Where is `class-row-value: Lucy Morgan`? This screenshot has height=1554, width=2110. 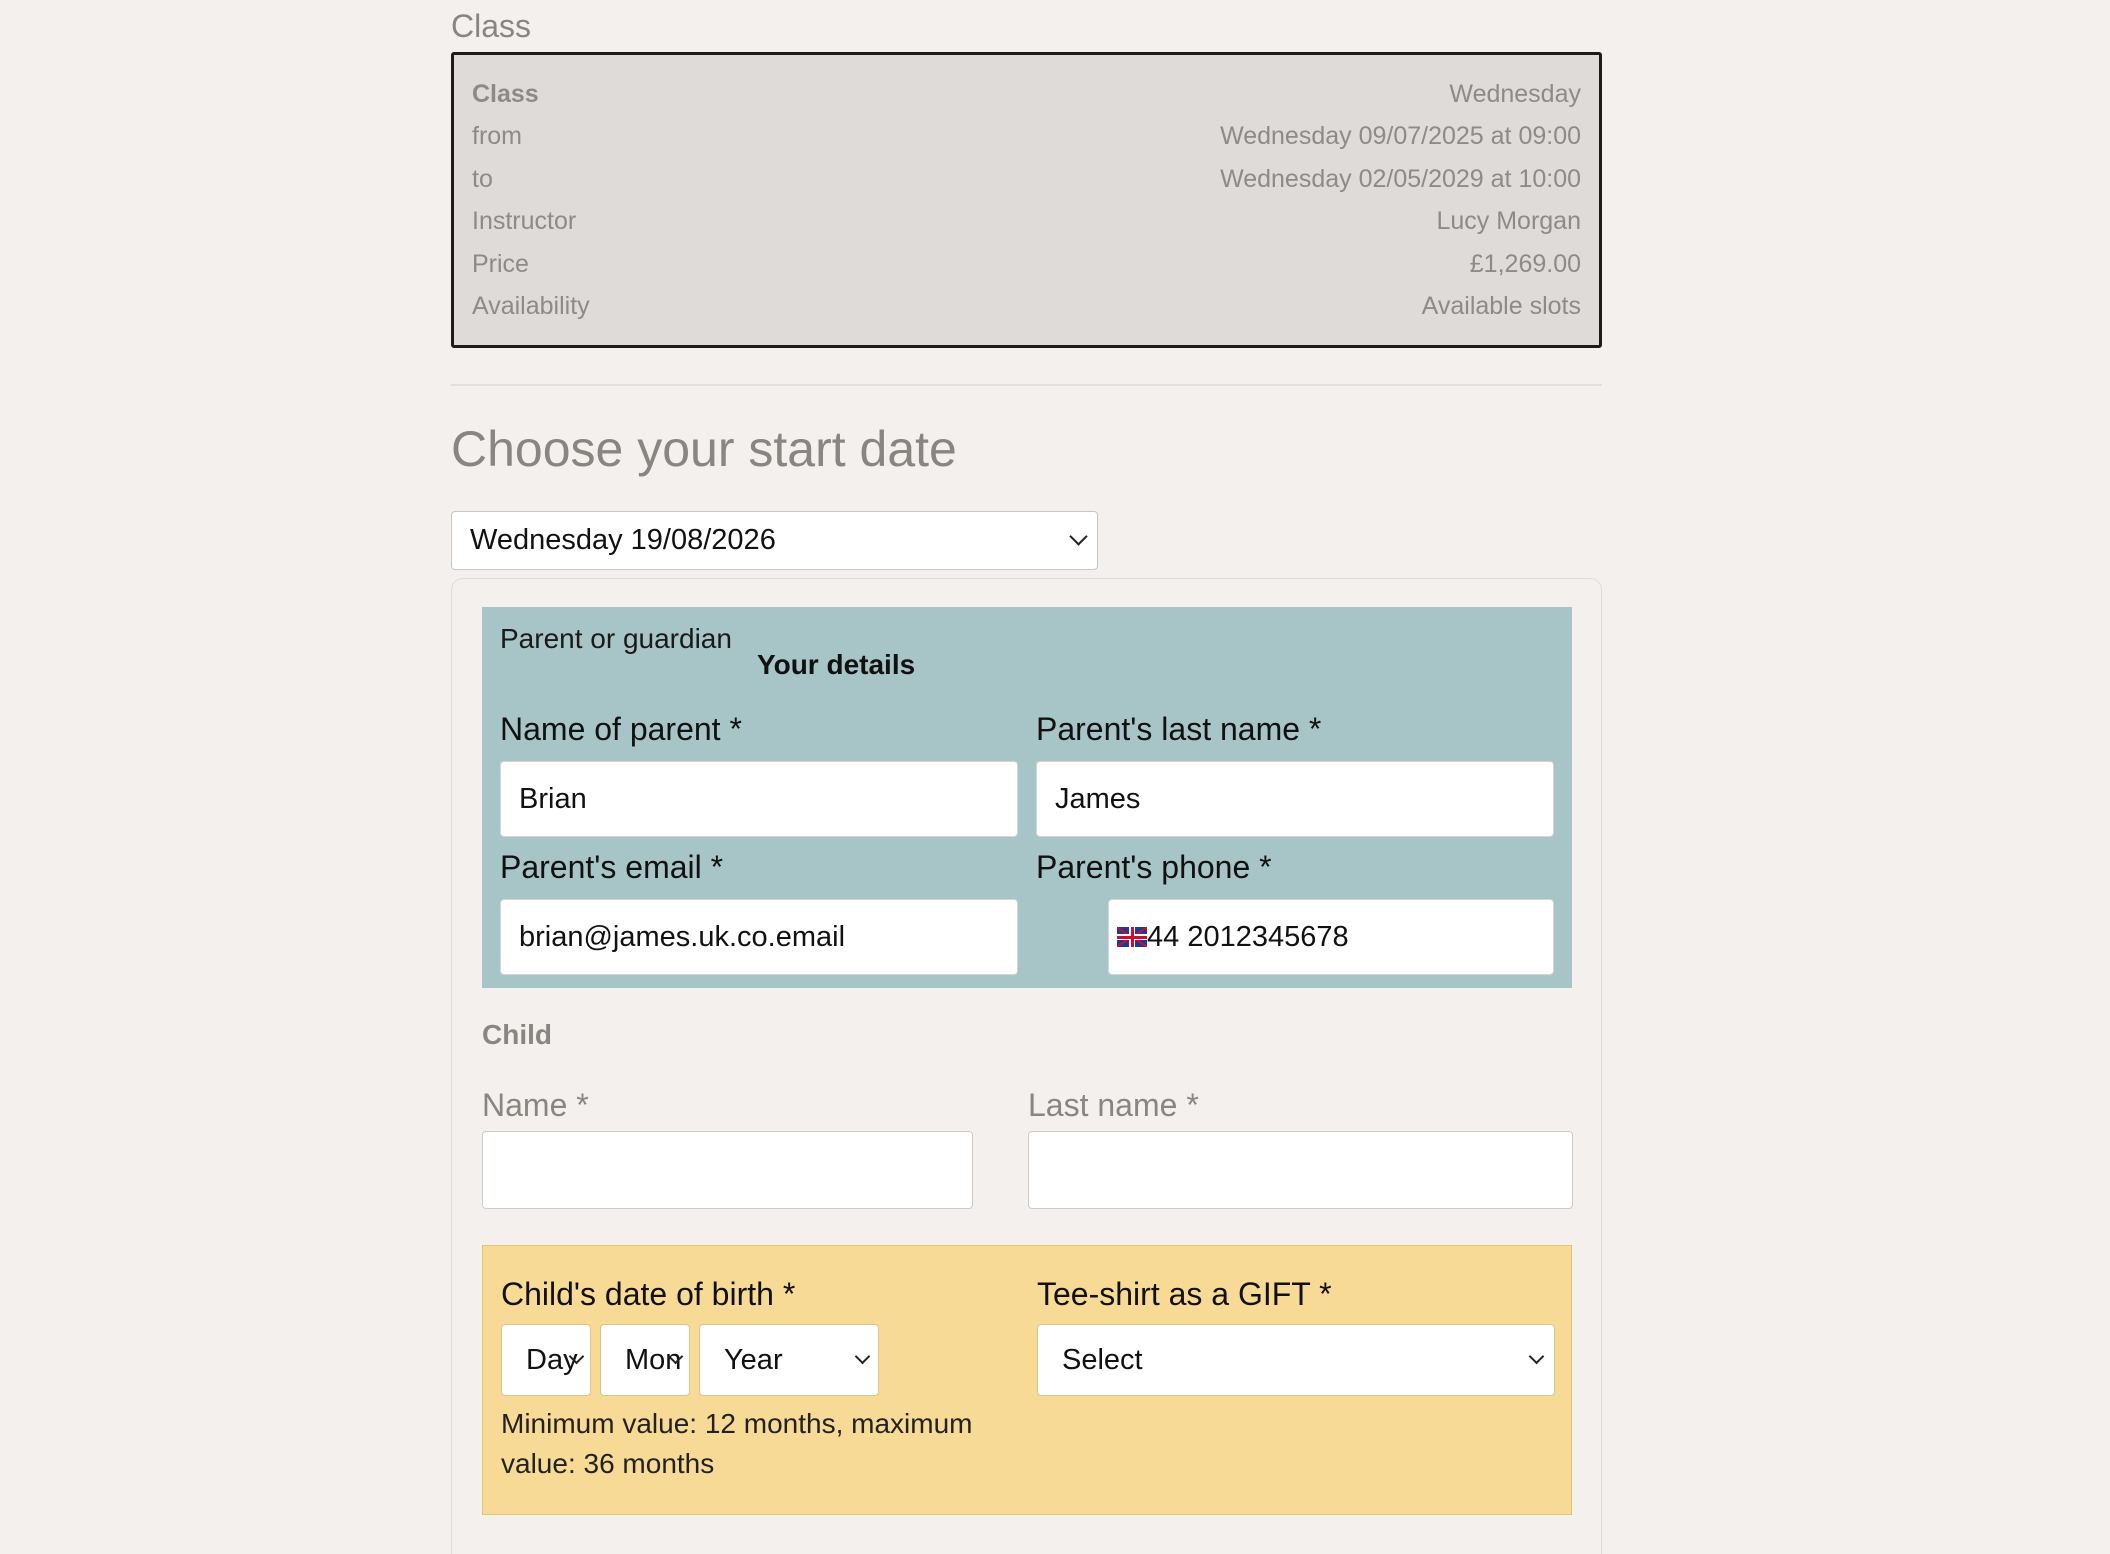
class-row-value: Lucy Morgan is located at coordinates (1508, 221).